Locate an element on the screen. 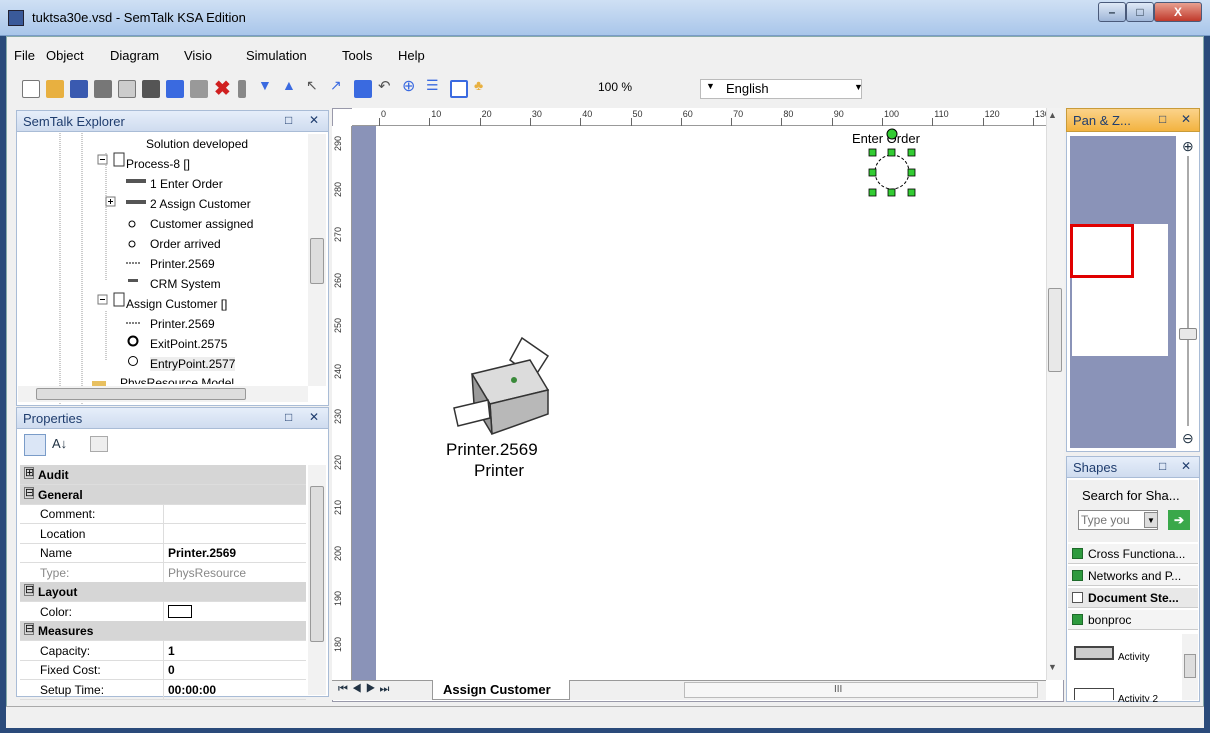 The height and width of the screenshot is (733, 1210). menu-visio: Visio is located at coordinates (198, 55).